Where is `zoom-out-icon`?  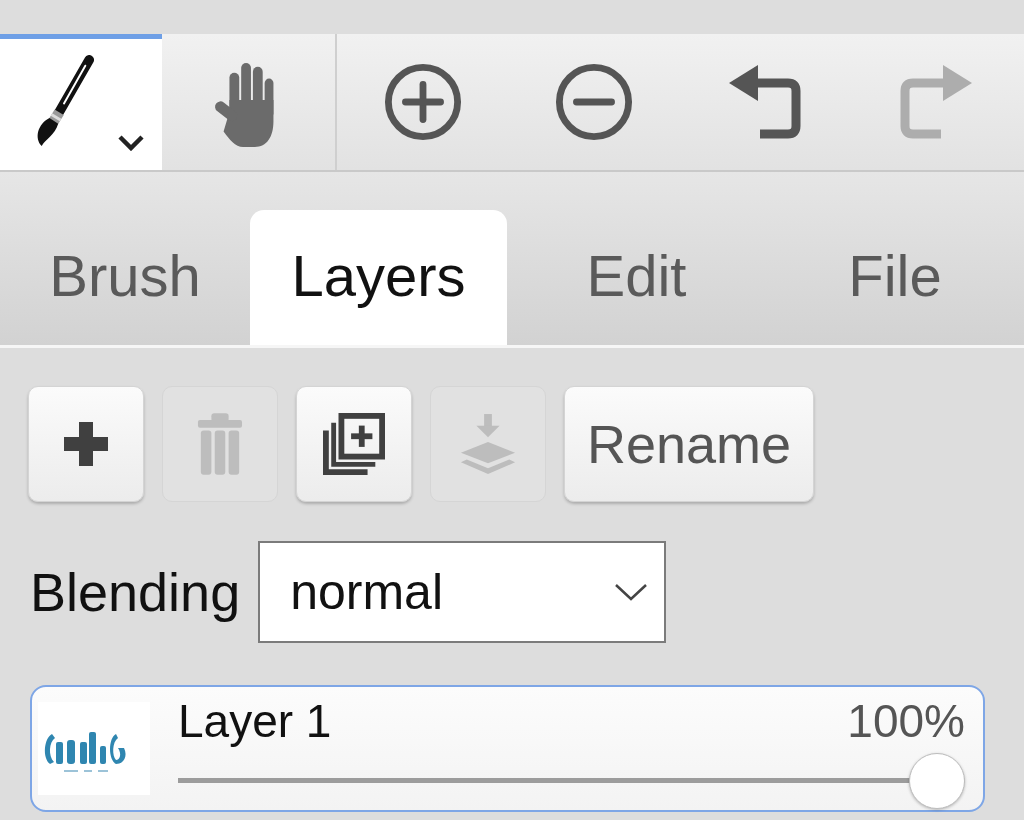
zoom-out-icon is located at coordinates (593, 102).